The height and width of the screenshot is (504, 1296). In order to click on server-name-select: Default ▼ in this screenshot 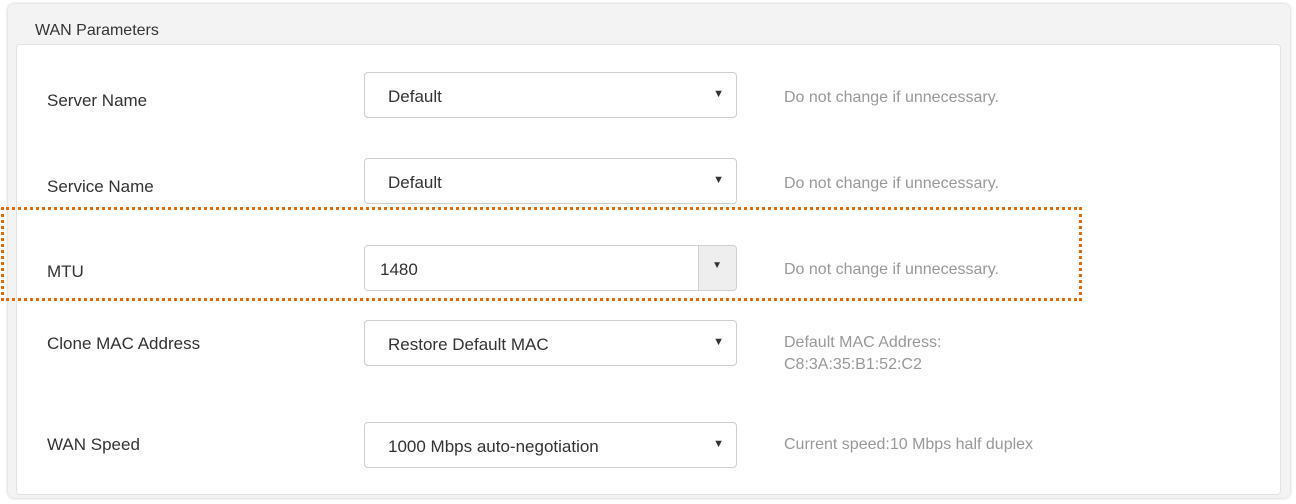, I will do `click(550, 95)`.